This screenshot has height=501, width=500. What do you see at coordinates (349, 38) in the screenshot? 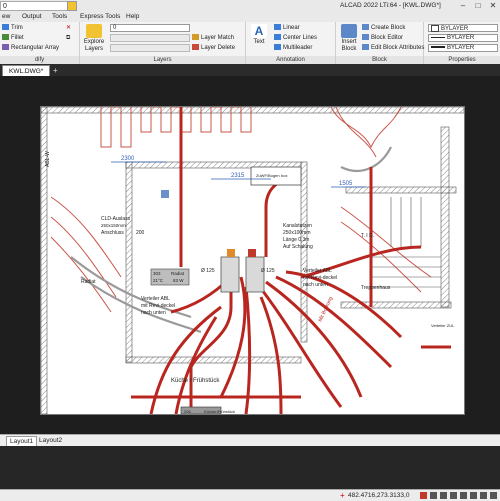
I see `insert-block-button: Insert Block` at bounding box center [349, 38].